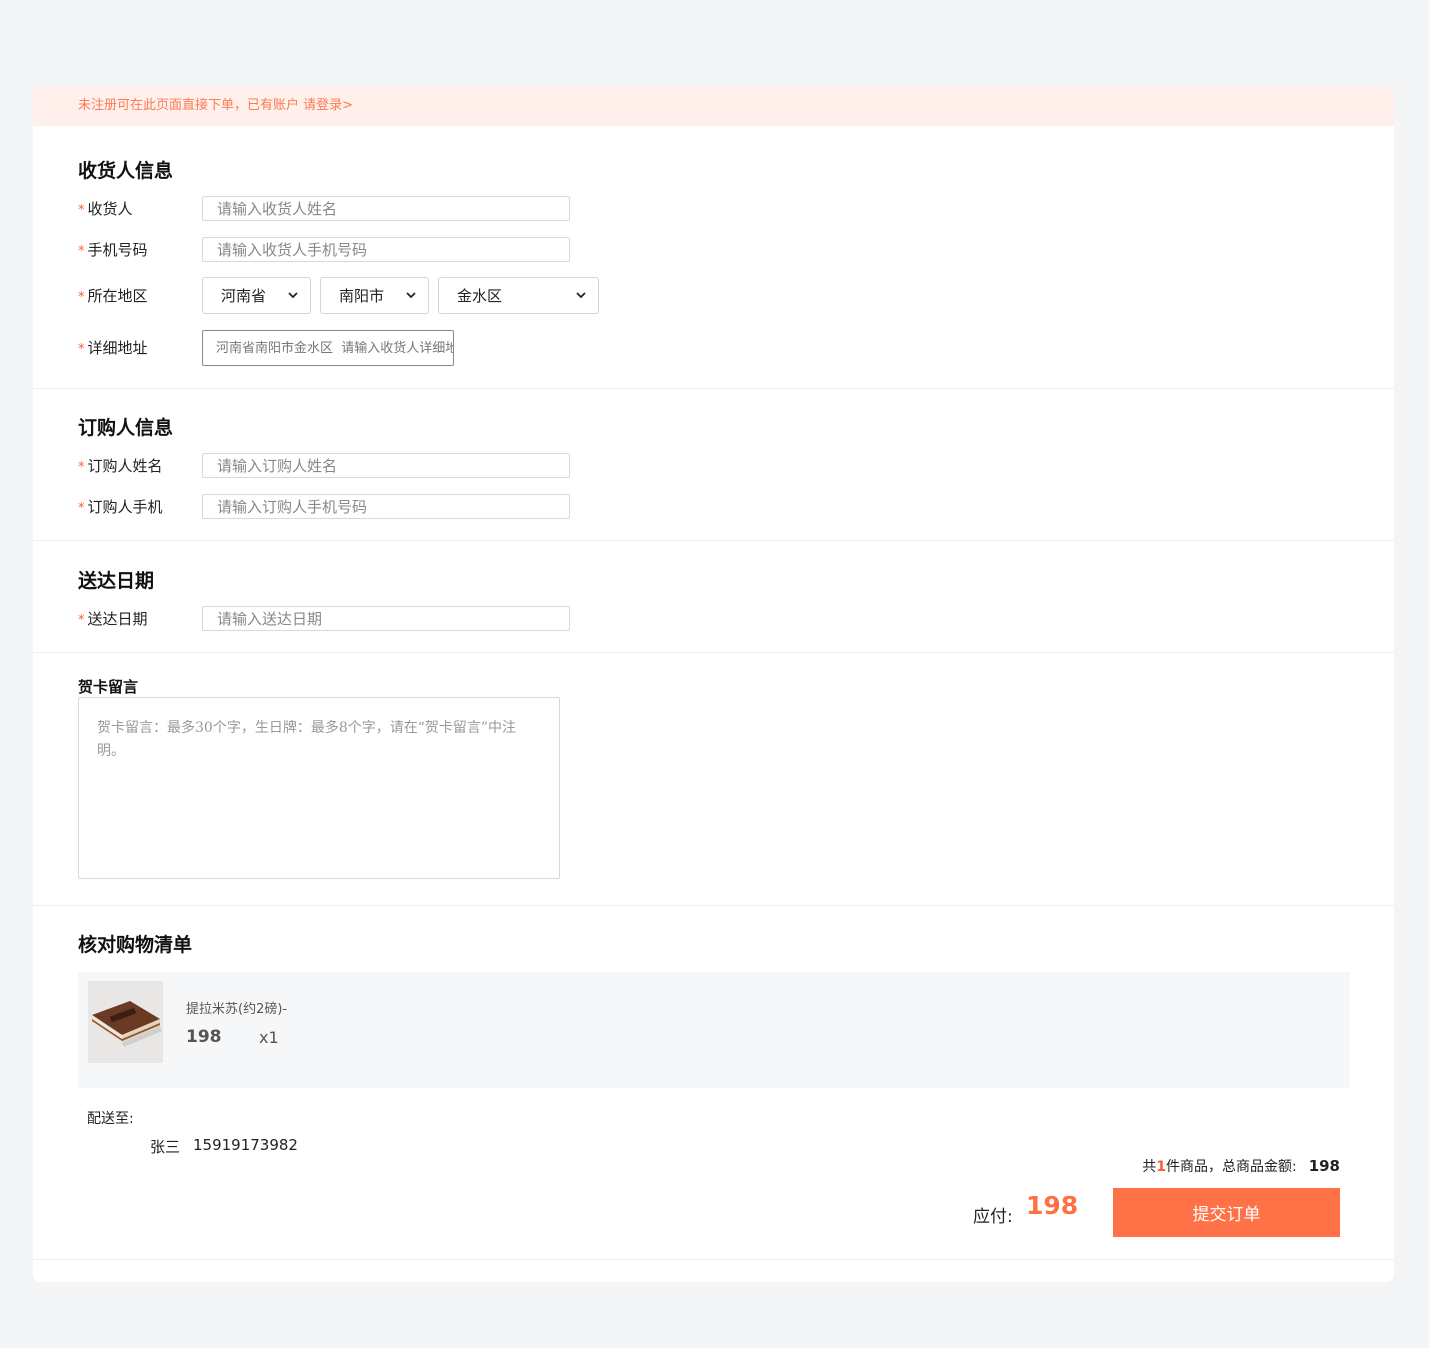 This screenshot has width=1429, height=1348. Describe the element at coordinates (386, 208) in the screenshot. I see `receiver-name-input` at that location.